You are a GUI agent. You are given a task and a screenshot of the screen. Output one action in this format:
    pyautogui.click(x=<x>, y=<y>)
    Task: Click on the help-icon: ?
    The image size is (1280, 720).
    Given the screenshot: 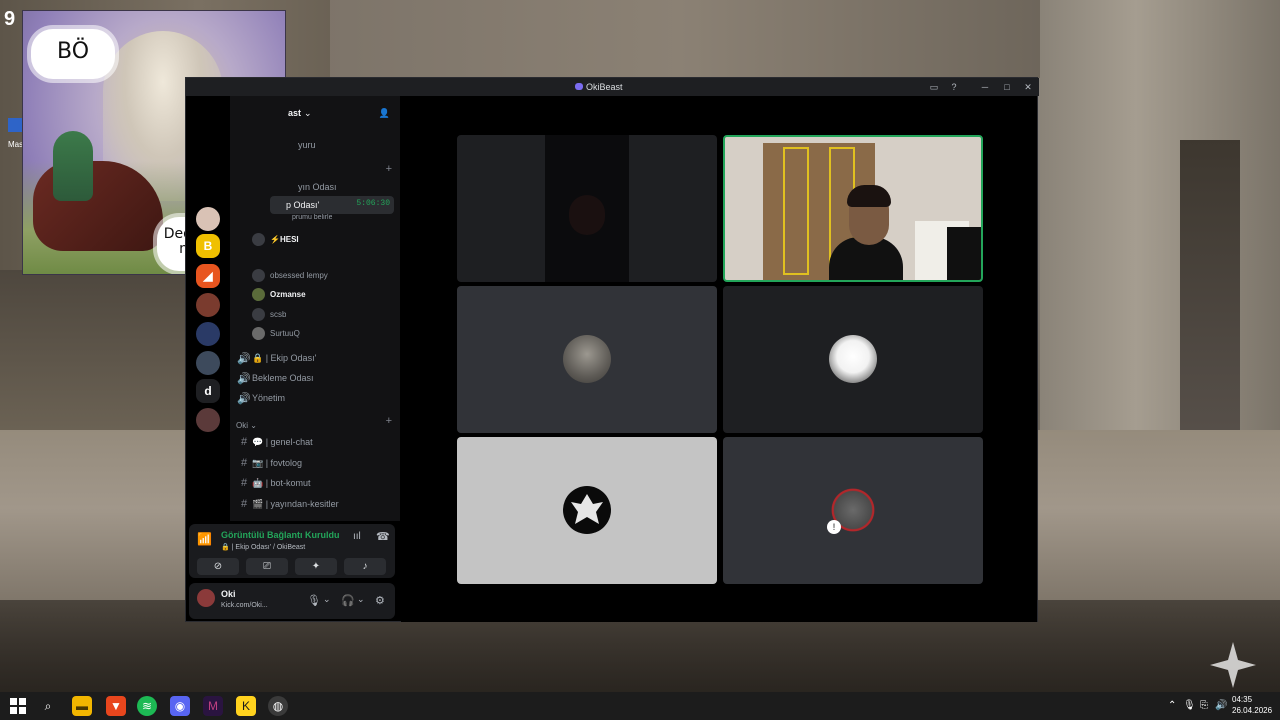 What is the action you would take?
    pyautogui.click(x=954, y=87)
    